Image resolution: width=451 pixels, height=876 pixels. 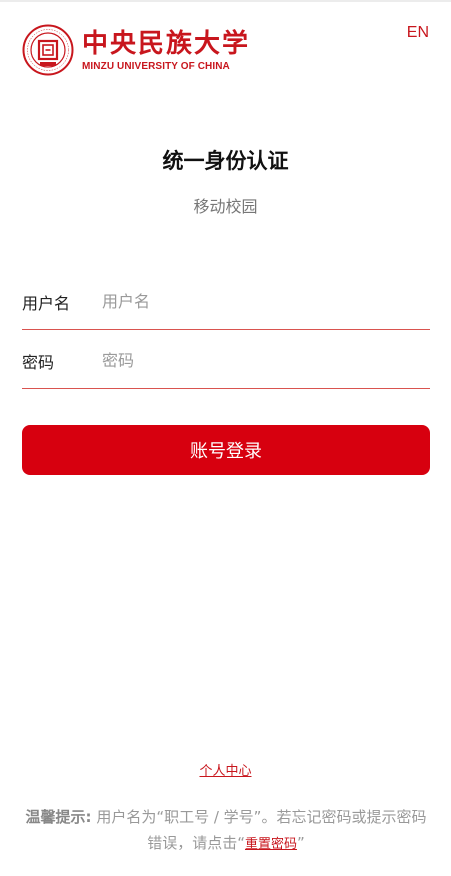 What do you see at coordinates (266, 360) in the screenshot?
I see `password-input` at bounding box center [266, 360].